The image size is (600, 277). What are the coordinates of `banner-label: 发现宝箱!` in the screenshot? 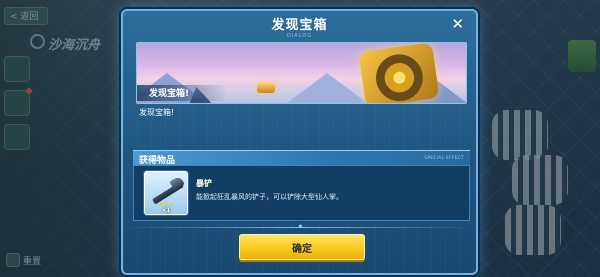 It's located at (169, 94).